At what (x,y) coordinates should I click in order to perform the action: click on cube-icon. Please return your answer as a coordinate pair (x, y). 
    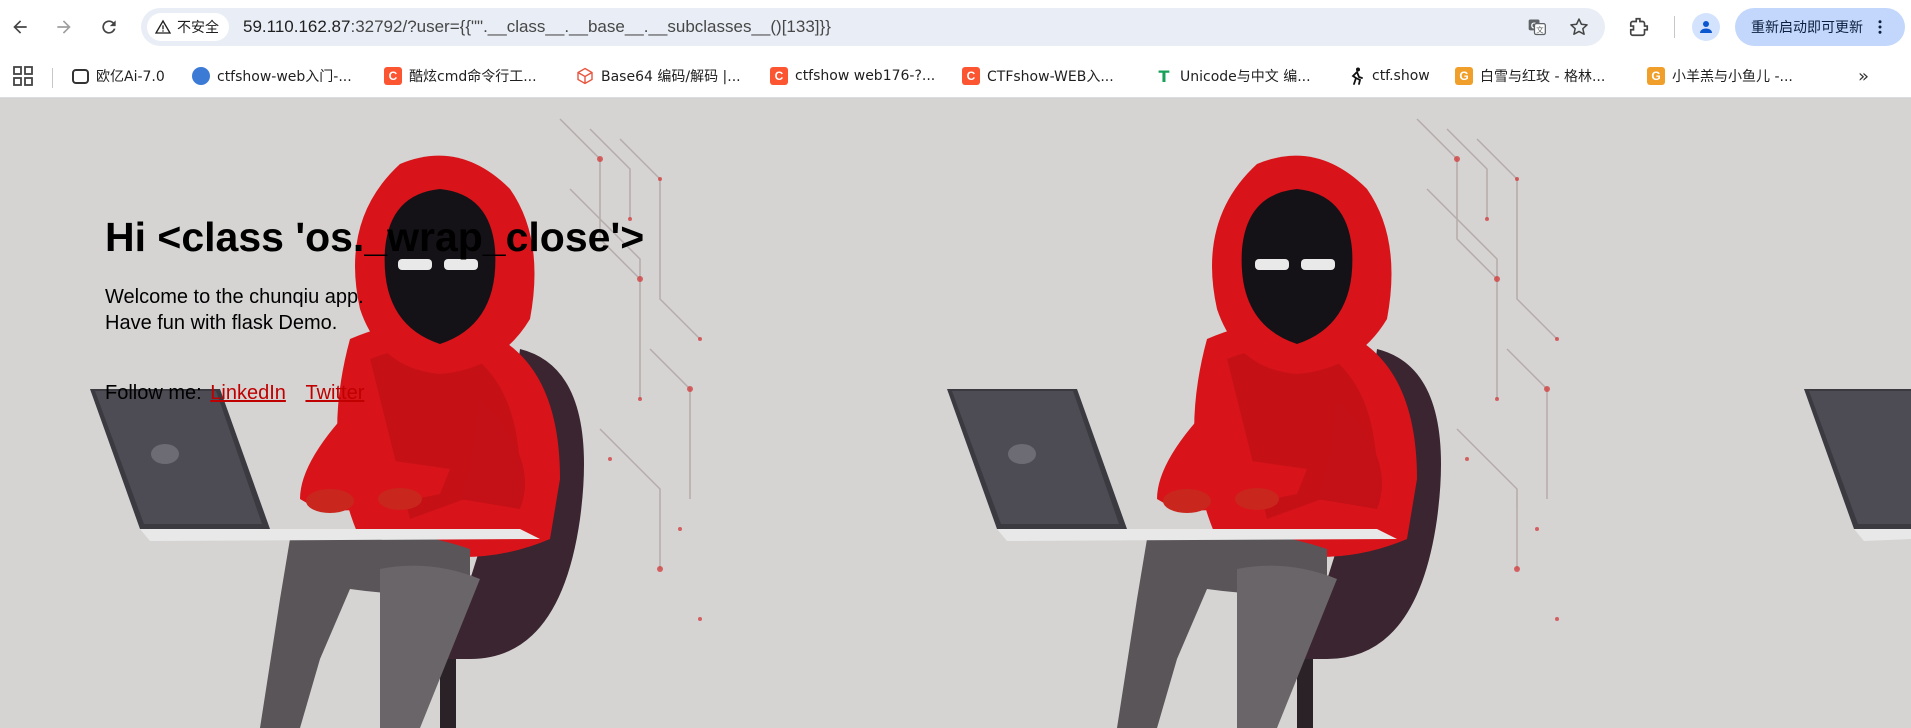
    Looking at the image, I should click on (585, 76).